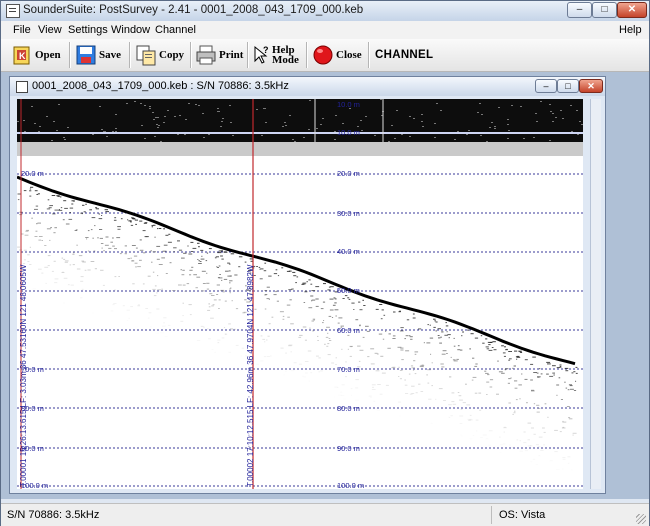 This screenshot has width=650, height=526. Describe the element at coordinates (337, 55) in the screenshot. I see `close-file-button: Close` at that location.